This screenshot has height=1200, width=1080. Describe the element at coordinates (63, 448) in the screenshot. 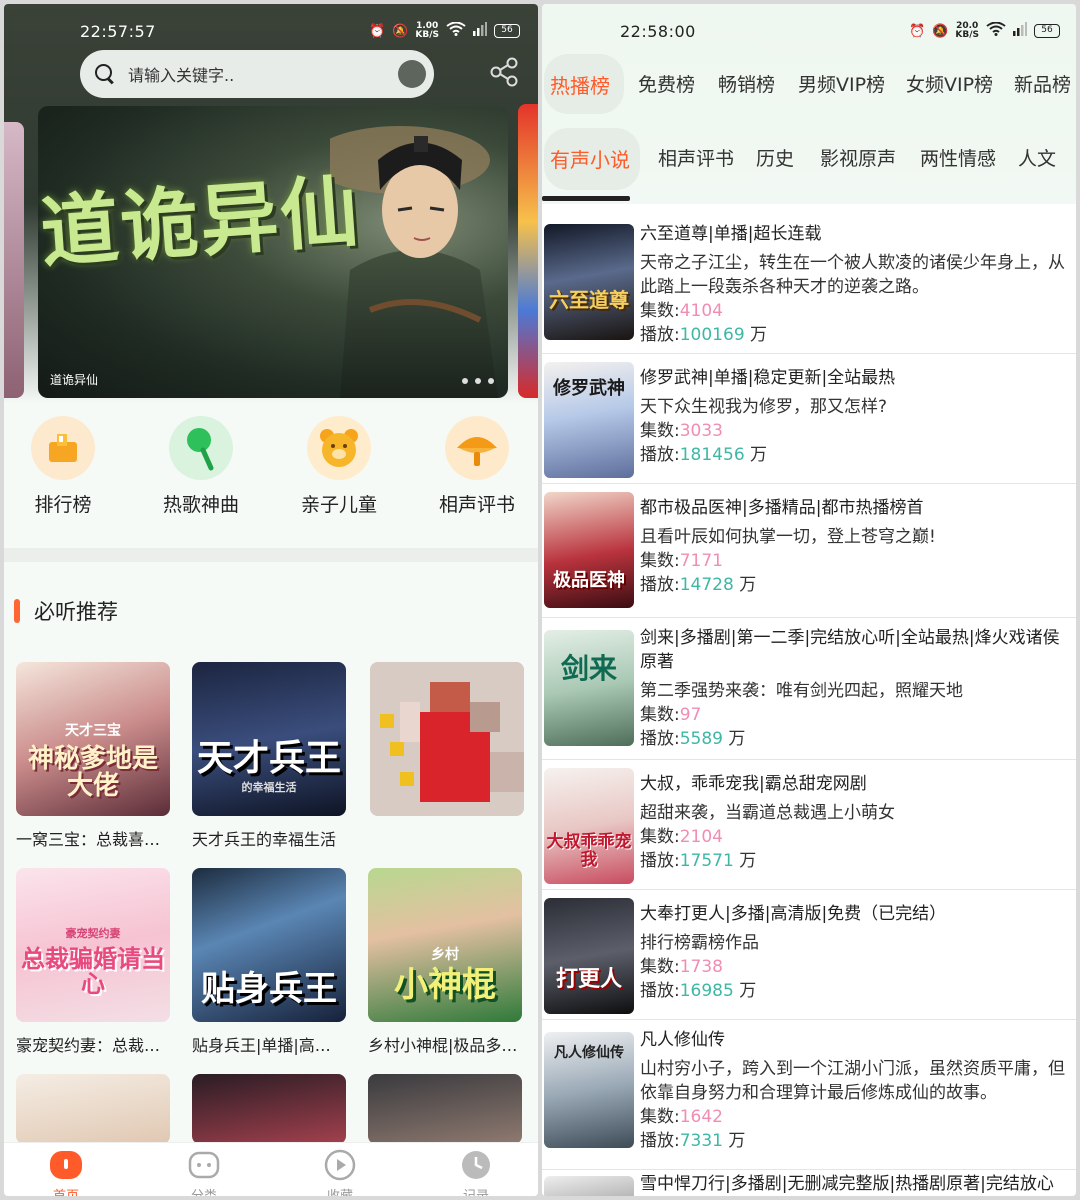

I see `trophy-icon` at that location.